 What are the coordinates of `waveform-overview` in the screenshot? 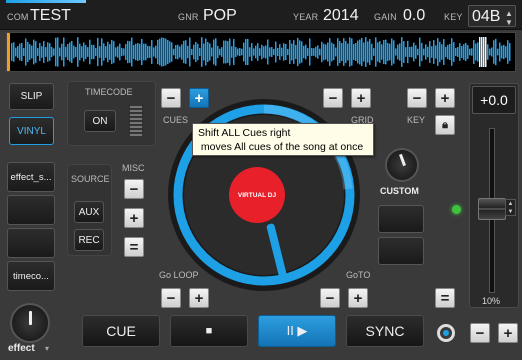 It's located at (261, 52).